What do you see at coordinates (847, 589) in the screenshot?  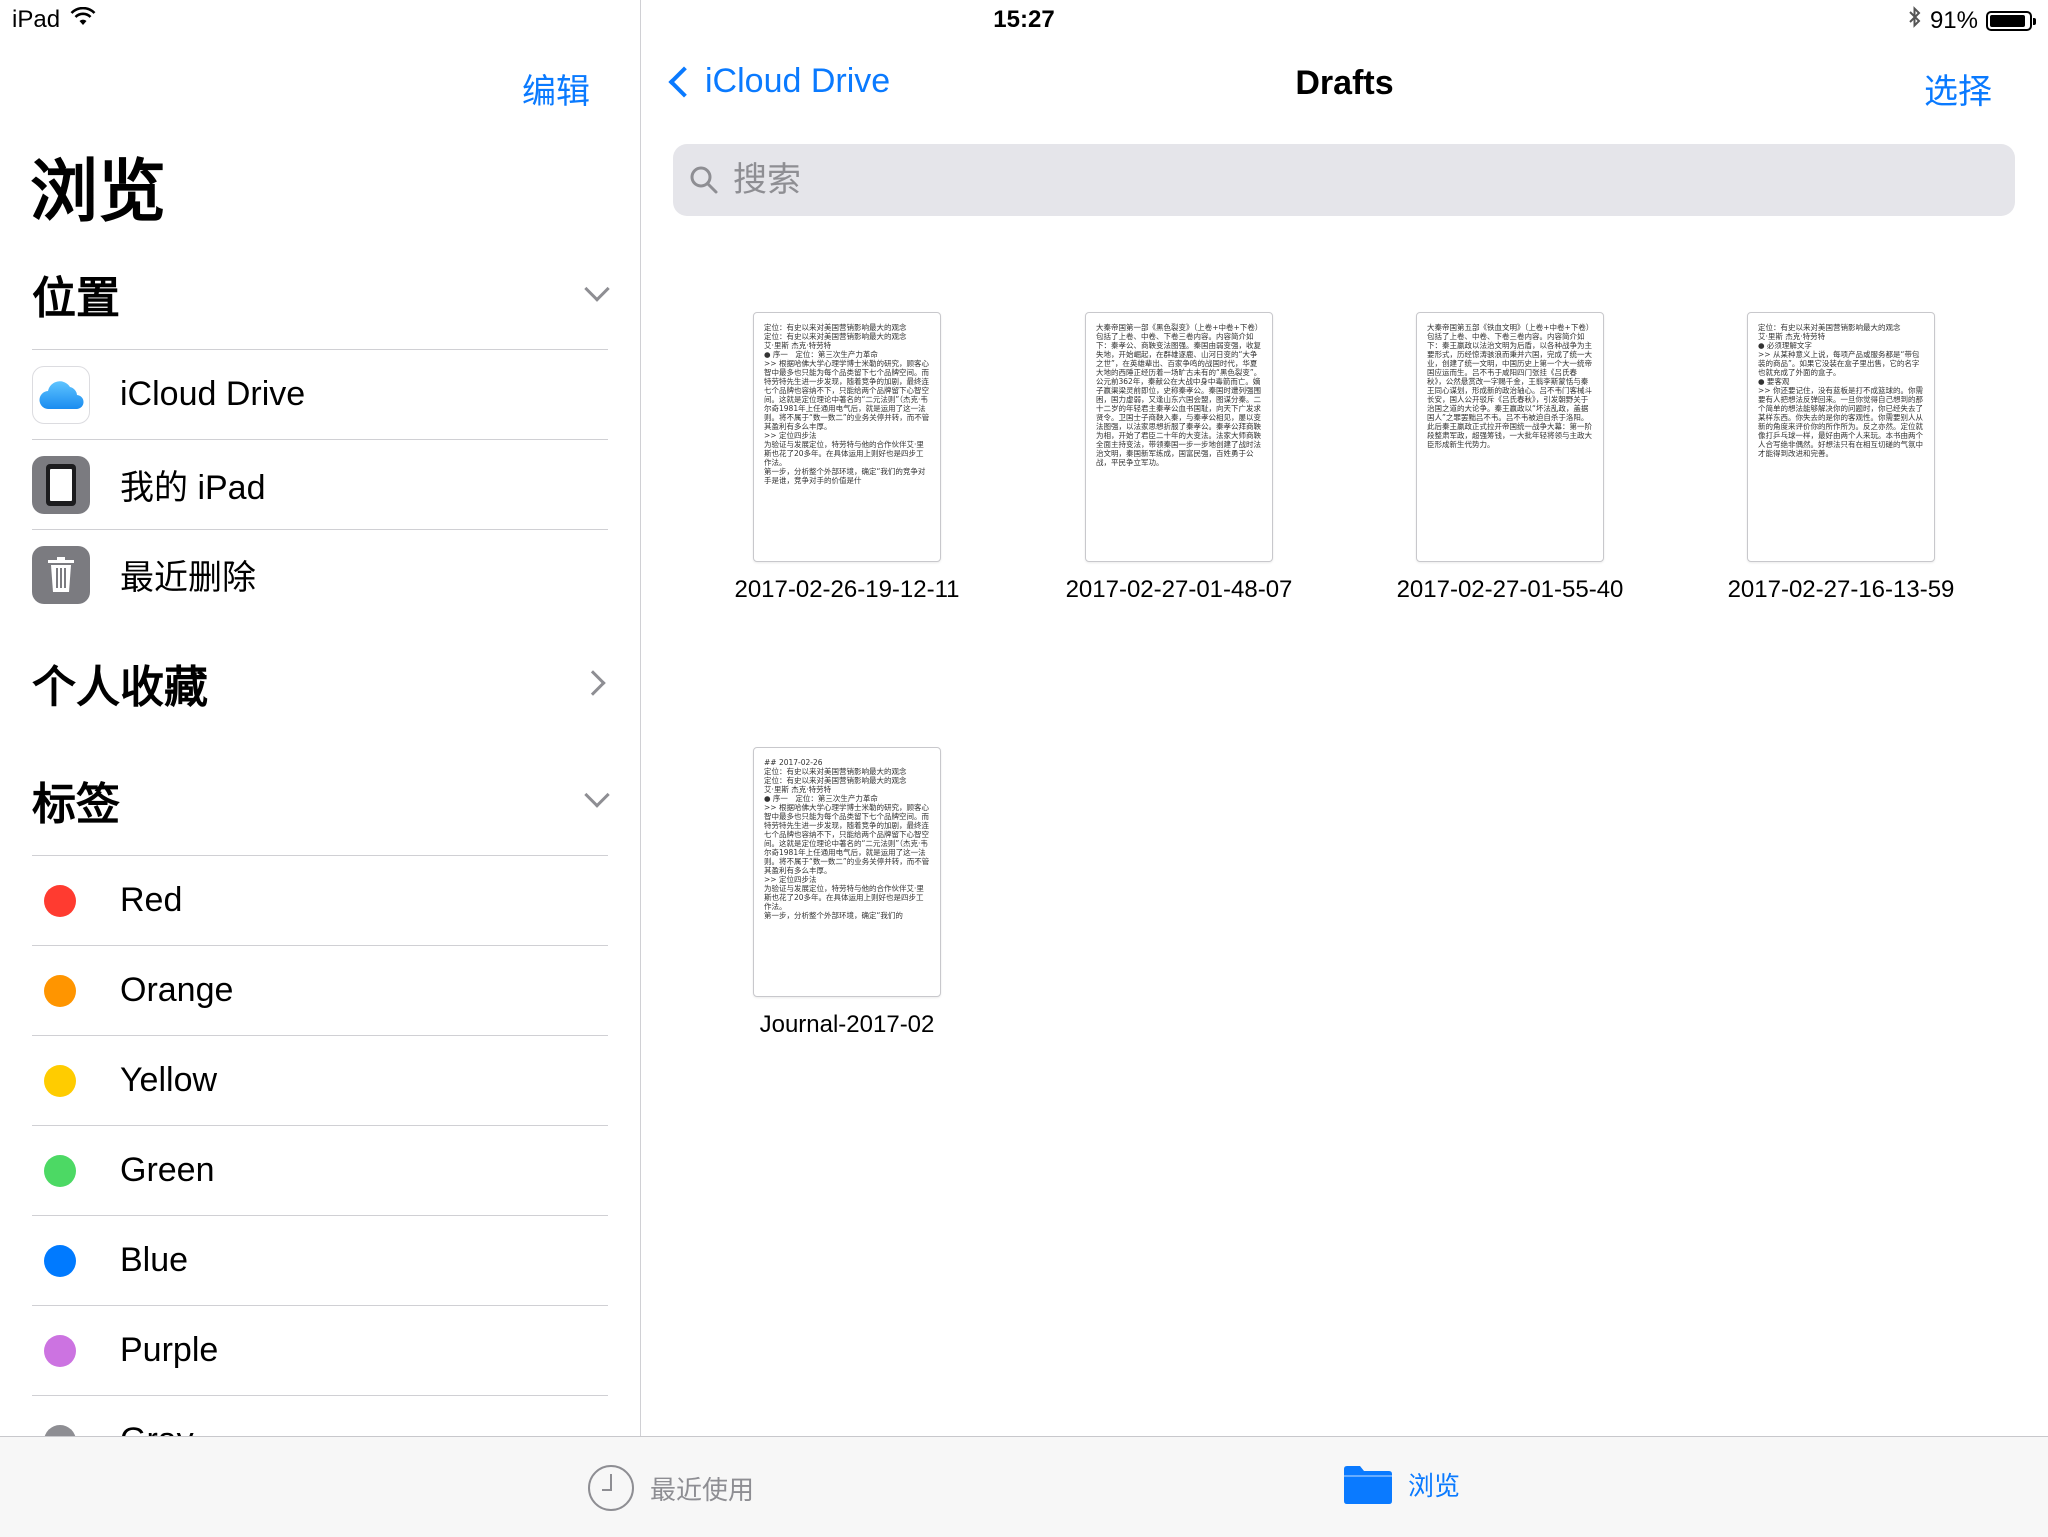 I see `file-name: 2017-02-26-19-12-11` at bounding box center [847, 589].